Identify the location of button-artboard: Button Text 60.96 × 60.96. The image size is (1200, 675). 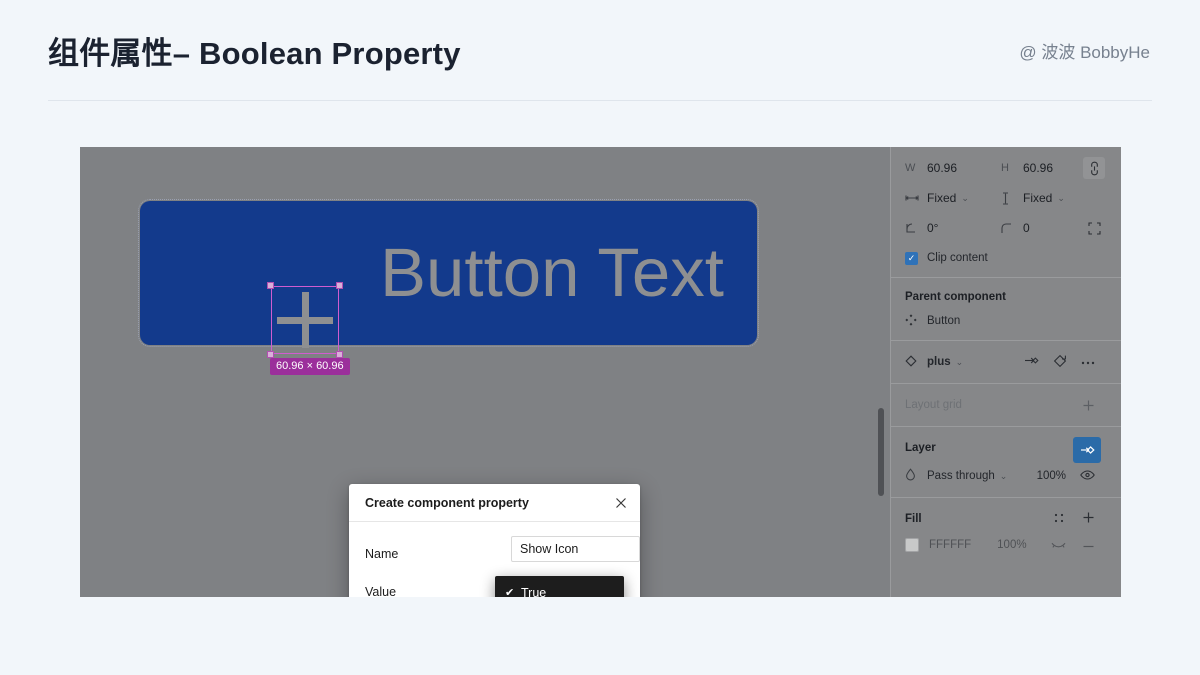
(448, 287).